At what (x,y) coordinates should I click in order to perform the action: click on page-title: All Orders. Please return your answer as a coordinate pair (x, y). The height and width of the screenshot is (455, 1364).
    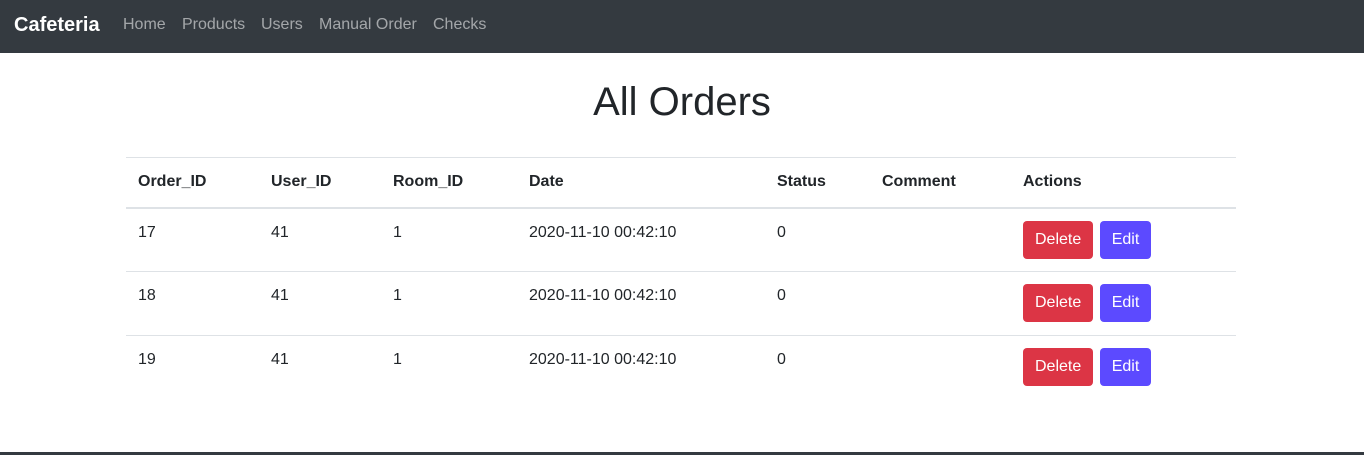
    Looking at the image, I should click on (682, 102).